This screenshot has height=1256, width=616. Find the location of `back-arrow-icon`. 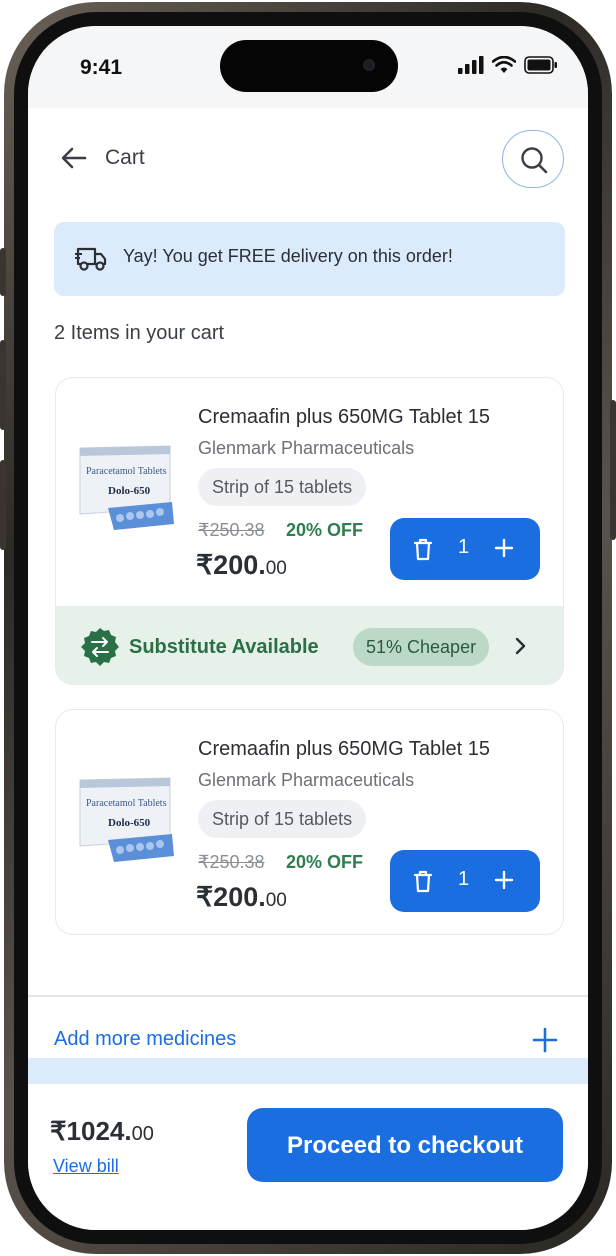

back-arrow-icon is located at coordinates (74, 158).